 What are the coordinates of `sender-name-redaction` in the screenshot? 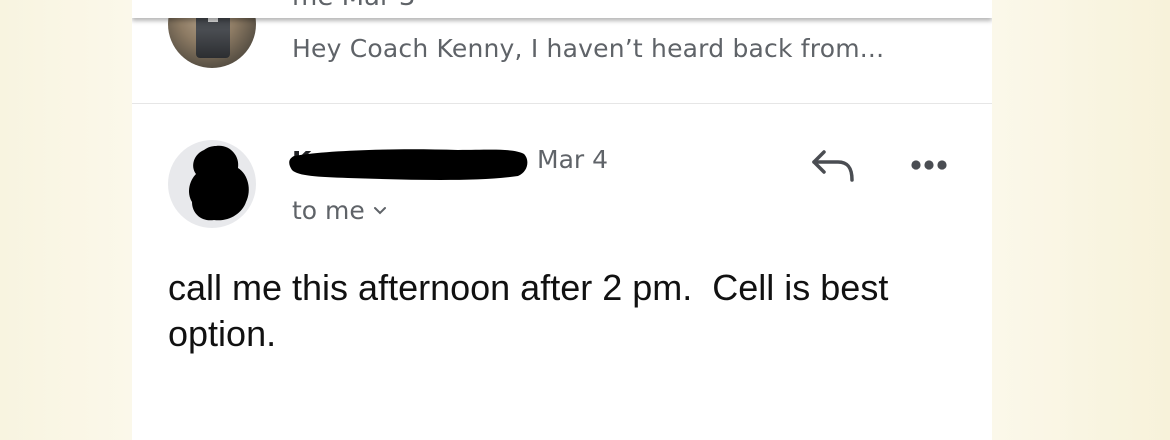 It's located at (408, 164).